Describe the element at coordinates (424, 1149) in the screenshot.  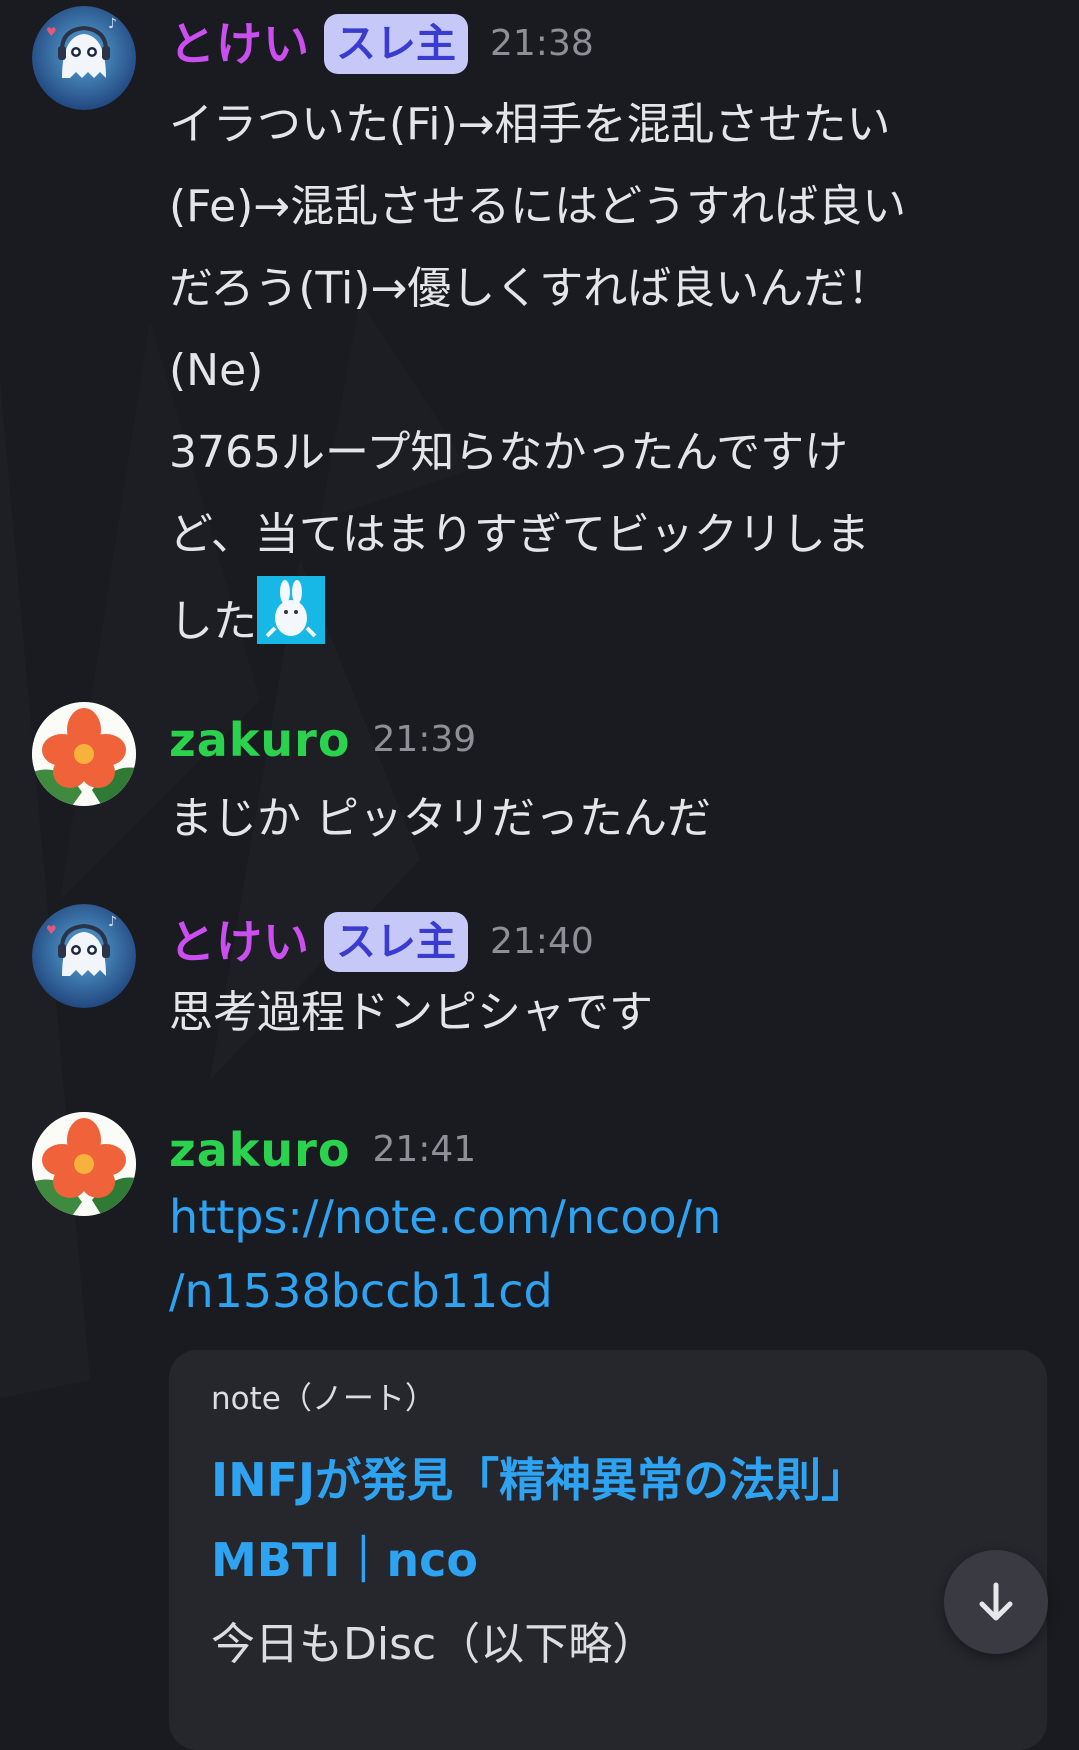
I see `timestamp: 21:41` at that location.